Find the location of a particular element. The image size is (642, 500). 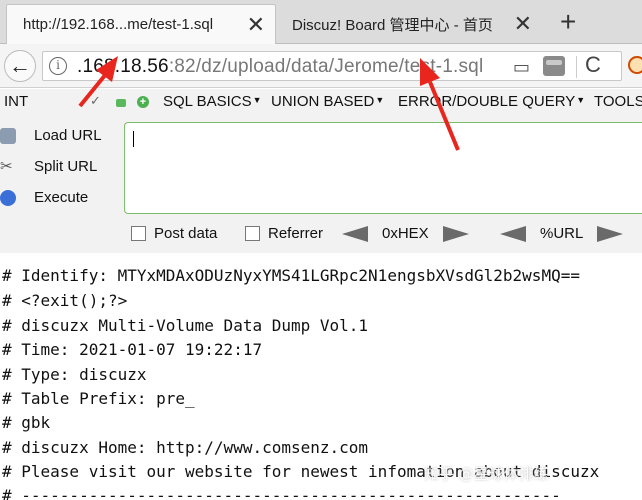

info-icon: i is located at coordinates (58, 66).